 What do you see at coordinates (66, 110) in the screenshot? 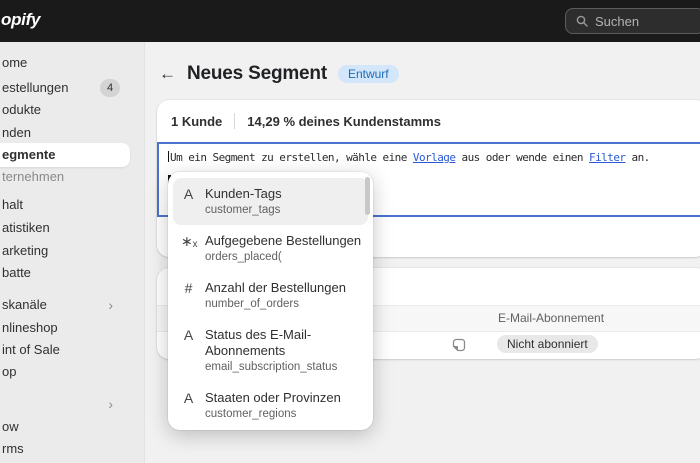
I see `sidebar-item-produkte: odukte` at bounding box center [66, 110].